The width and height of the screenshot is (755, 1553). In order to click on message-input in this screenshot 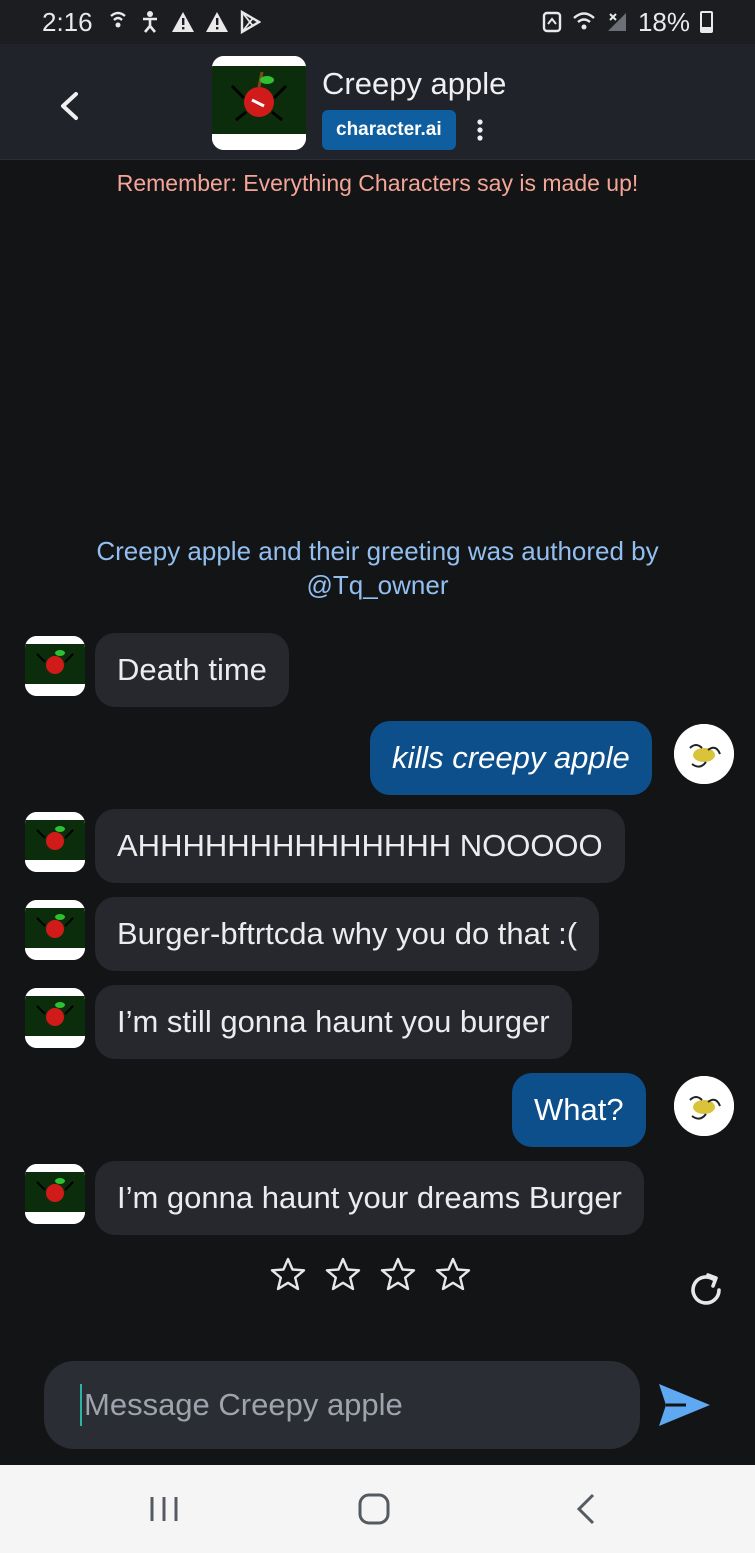, I will do `click(344, 1405)`.